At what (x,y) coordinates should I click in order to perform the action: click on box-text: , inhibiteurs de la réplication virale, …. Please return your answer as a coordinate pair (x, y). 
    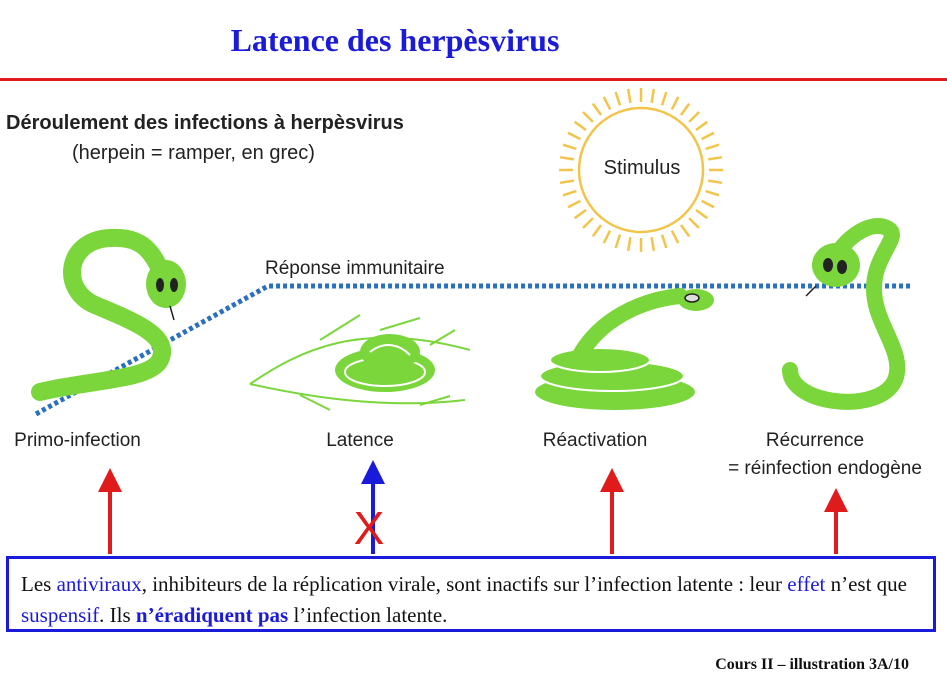
    Looking at the image, I should click on (464, 584).